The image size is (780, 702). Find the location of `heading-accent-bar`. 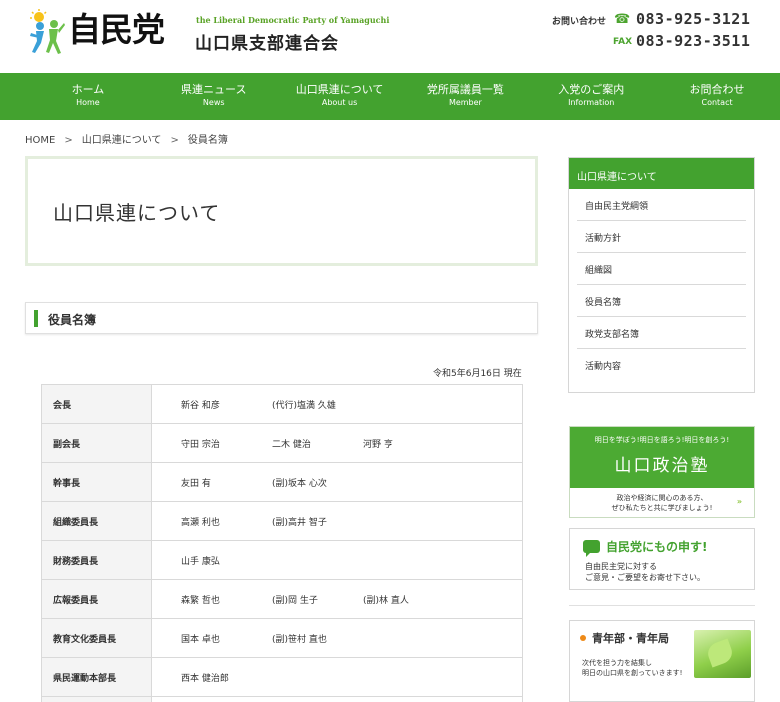

heading-accent-bar is located at coordinates (36, 318).